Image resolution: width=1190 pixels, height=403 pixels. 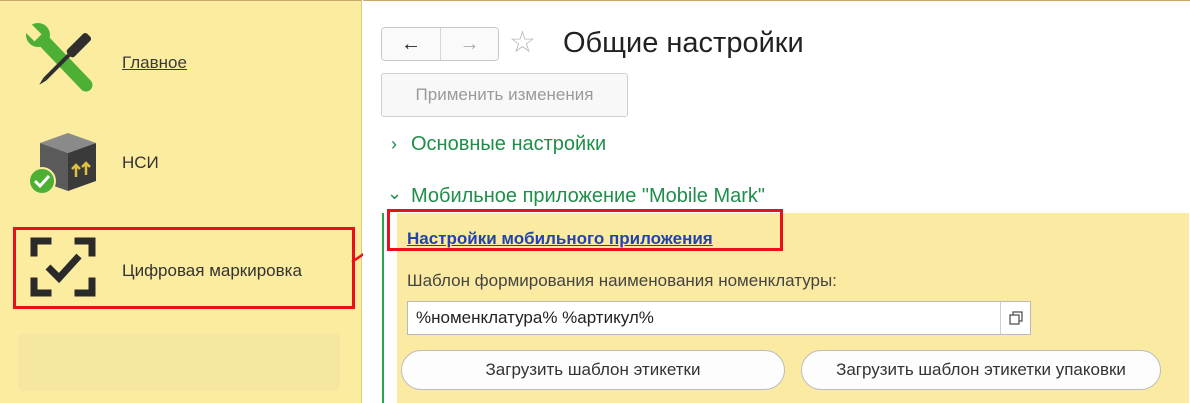 What do you see at coordinates (212, 270) in the screenshot?
I see `sidebar-item-label: Цифровая маркировка` at bounding box center [212, 270].